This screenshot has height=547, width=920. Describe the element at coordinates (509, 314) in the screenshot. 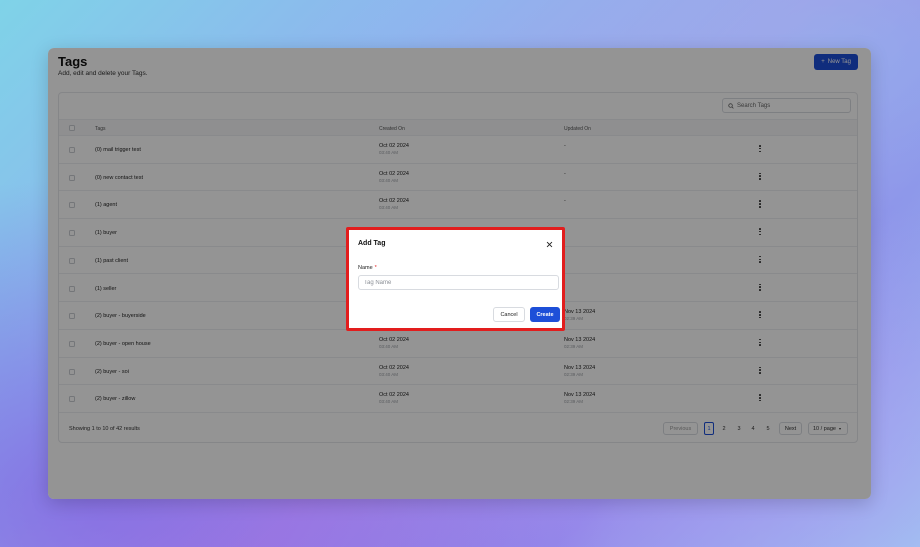

I see `cancel-button: Cancel` at that location.